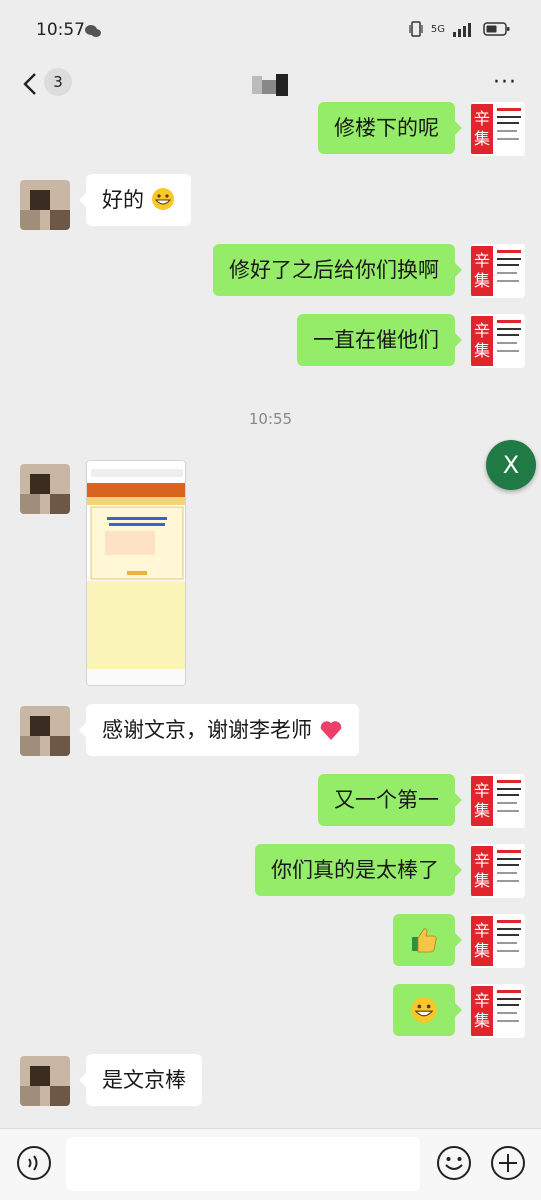 Image resolution: width=541 pixels, height=1200 pixels. What do you see at coordinates (337, 270) in the screenshot?
I see `message-bubble-sent: 修好了之后给你们换啊` at bounding box center [337, 270].